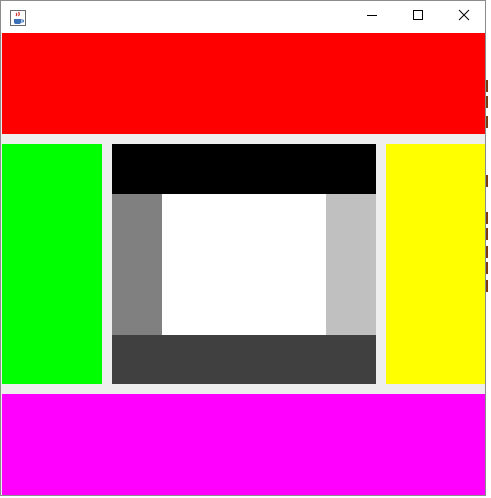  I want to click on maximize-icon, so click(418, 17).